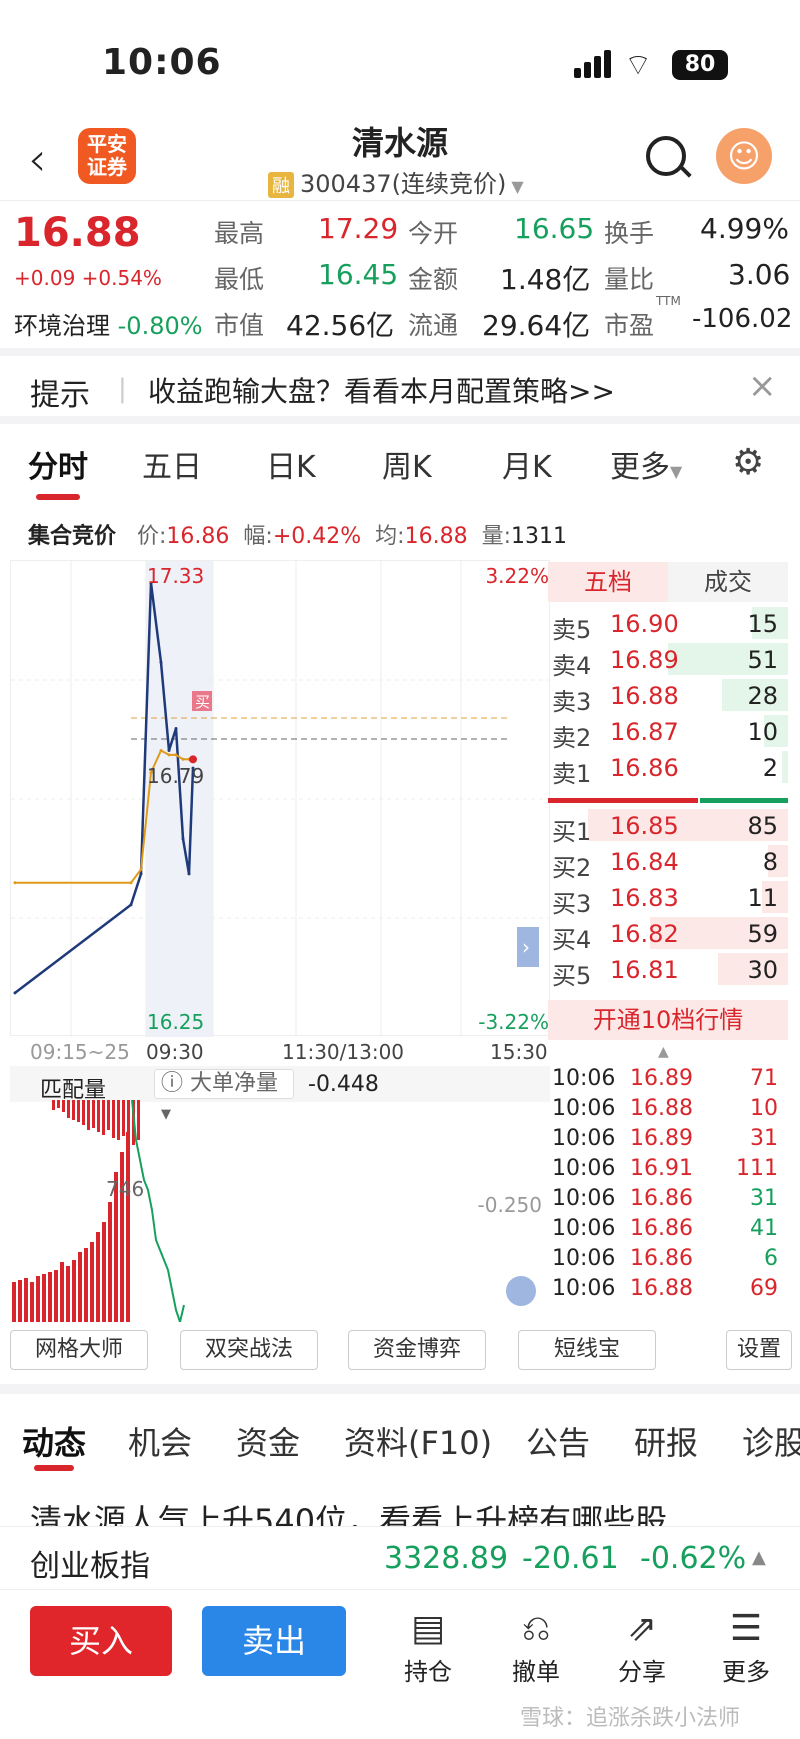  I want to click on buy-button: 买入, so click(101, 1641).